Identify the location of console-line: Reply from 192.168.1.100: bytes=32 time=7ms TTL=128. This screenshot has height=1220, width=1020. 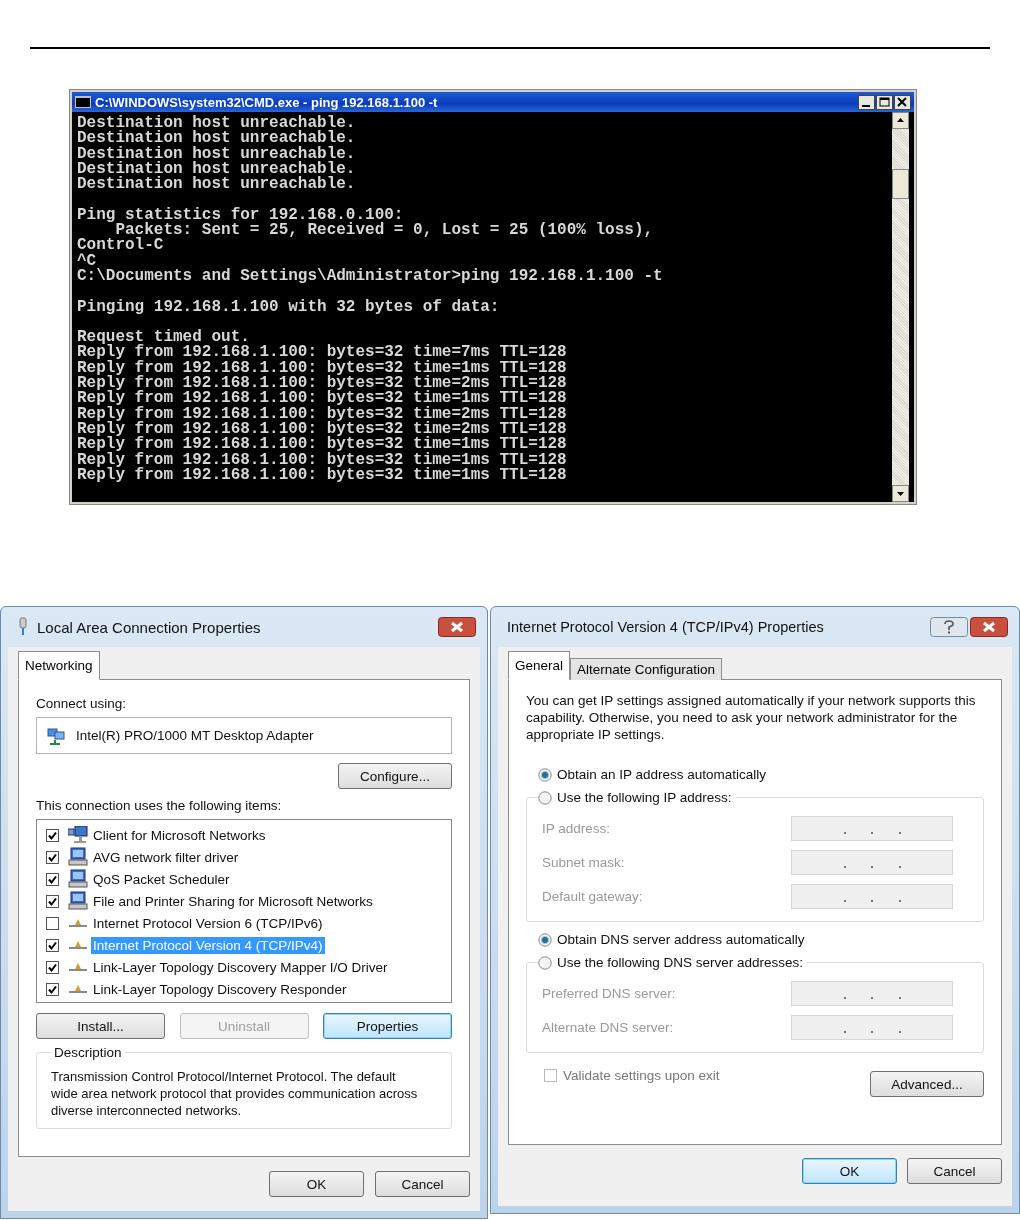
(322, 353).